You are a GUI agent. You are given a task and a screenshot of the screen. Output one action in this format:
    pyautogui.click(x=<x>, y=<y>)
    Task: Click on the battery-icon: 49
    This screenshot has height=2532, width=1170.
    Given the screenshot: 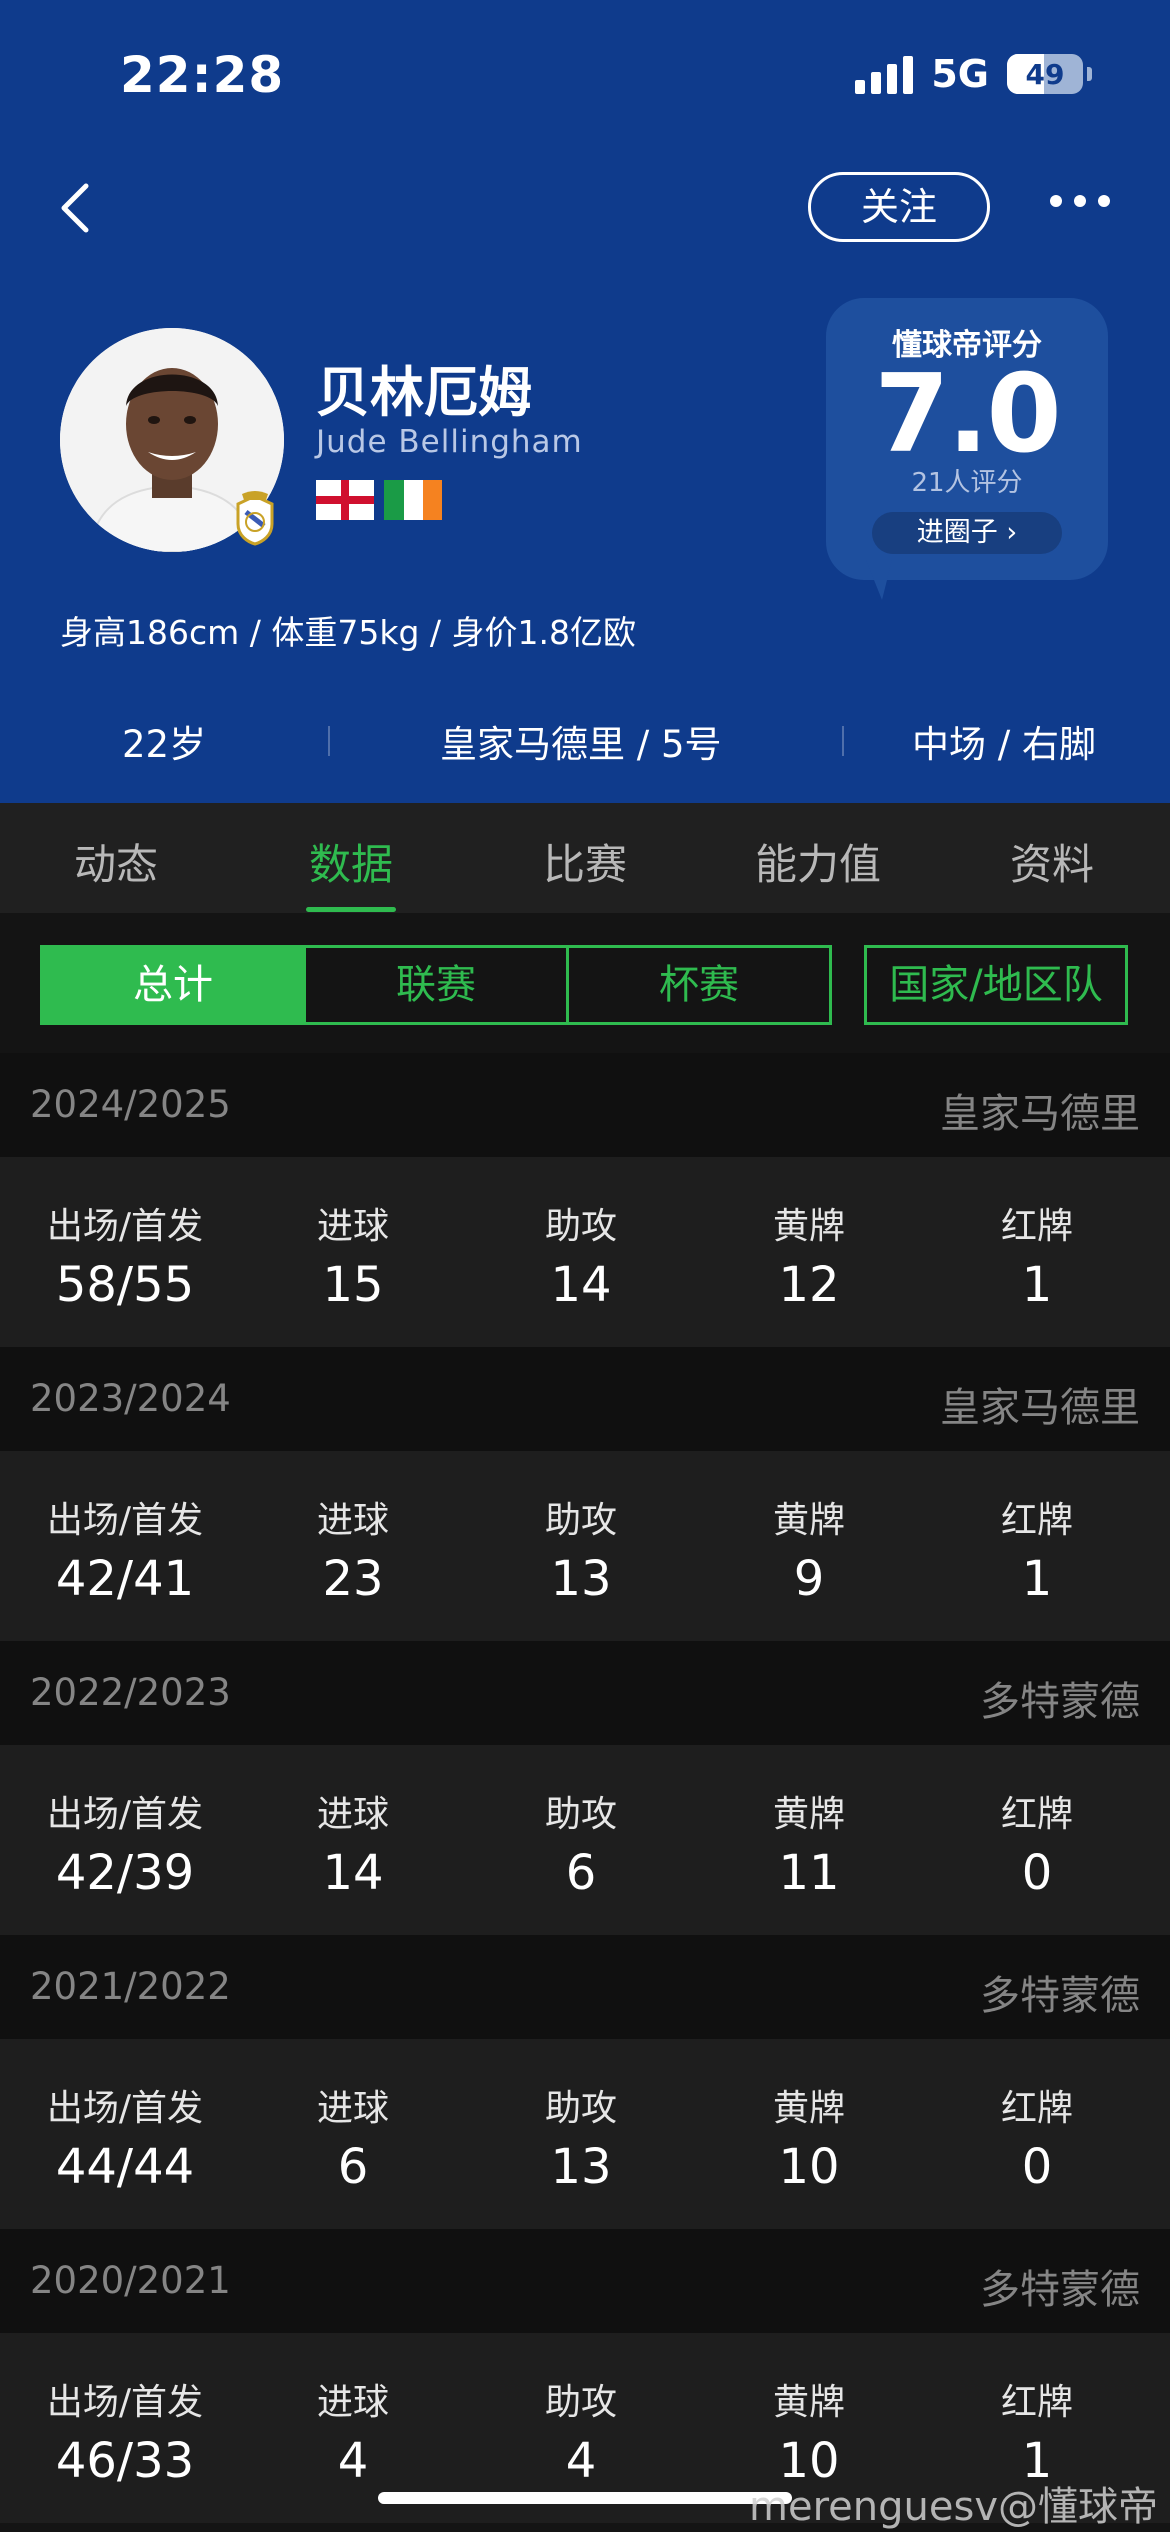 What is the action you would take?
    pyautogui.click(x=1045, y=74)
    